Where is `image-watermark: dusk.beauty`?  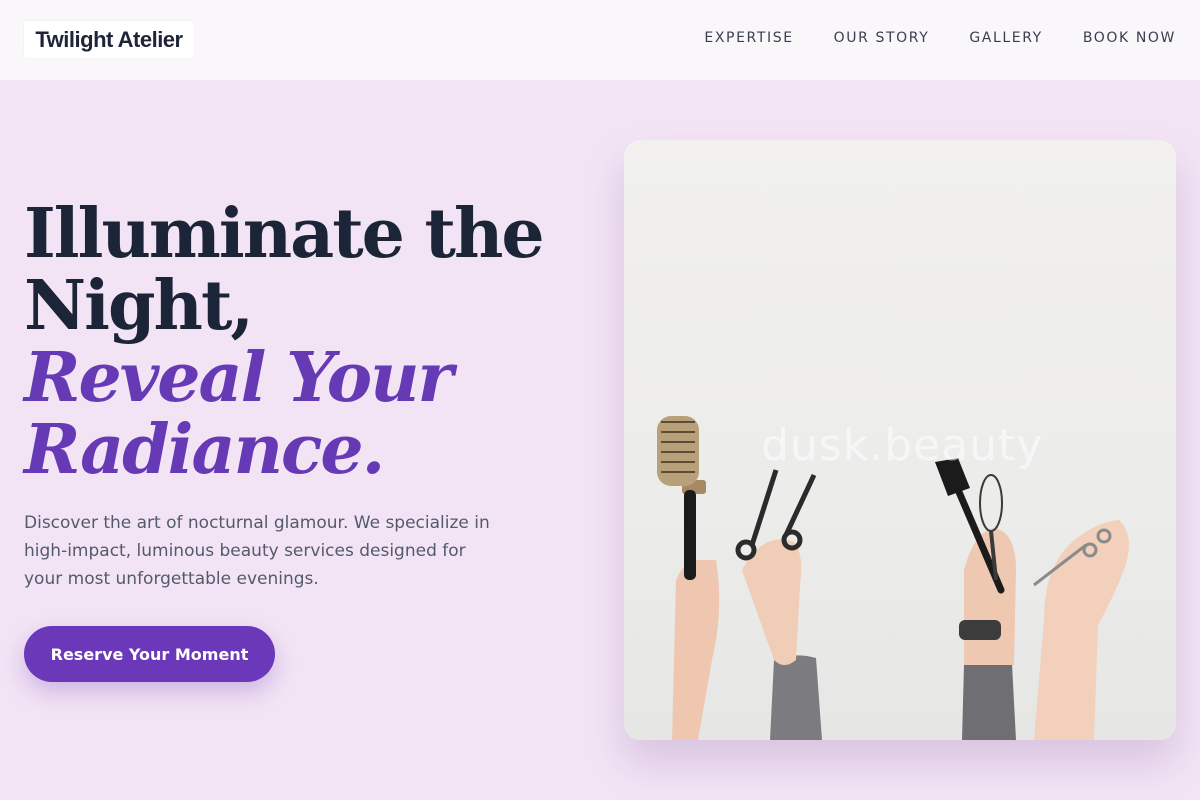
image-watermark: dusk.beauty is located at coordinates (902, 445).